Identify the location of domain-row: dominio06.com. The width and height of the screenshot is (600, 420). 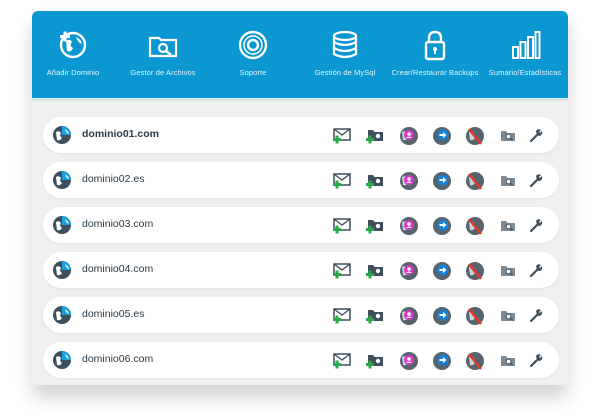
(301, 360).